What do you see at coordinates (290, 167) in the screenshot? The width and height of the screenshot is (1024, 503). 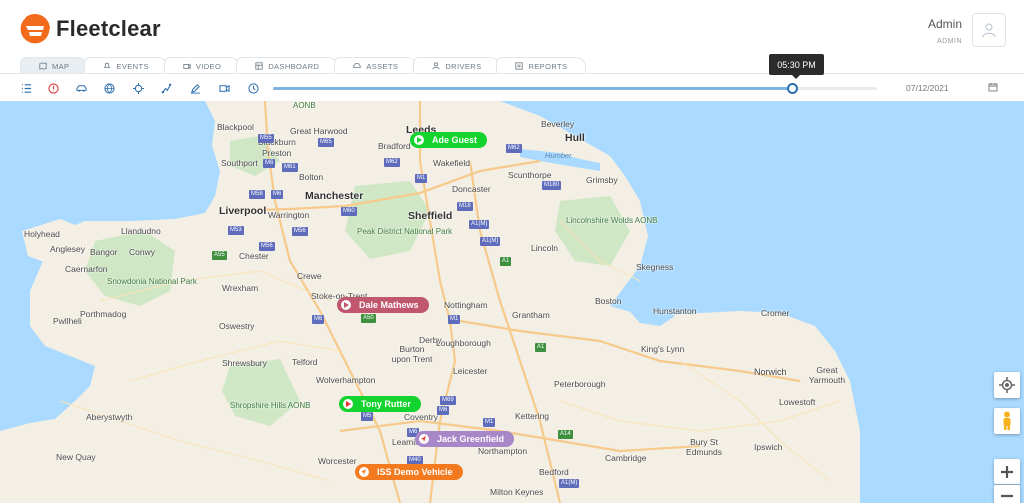 I see `road-shield: M61` at bounding box center [290, 167].